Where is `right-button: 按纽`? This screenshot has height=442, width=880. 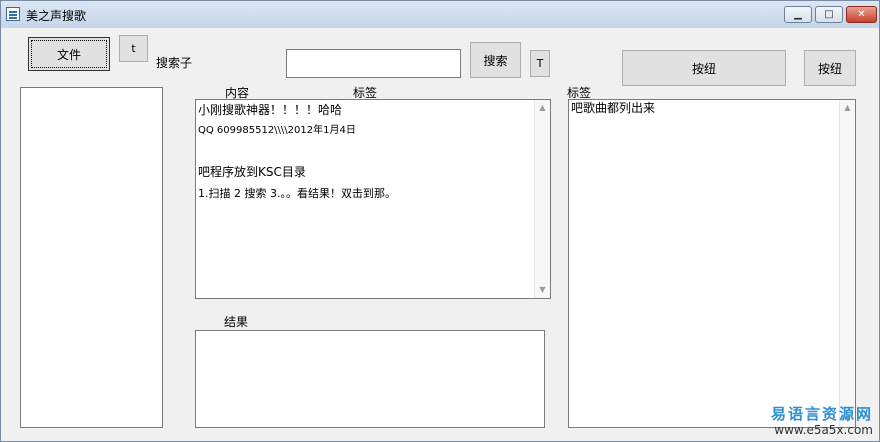 right-button: 按纽 is located at coordinates (830, 68).